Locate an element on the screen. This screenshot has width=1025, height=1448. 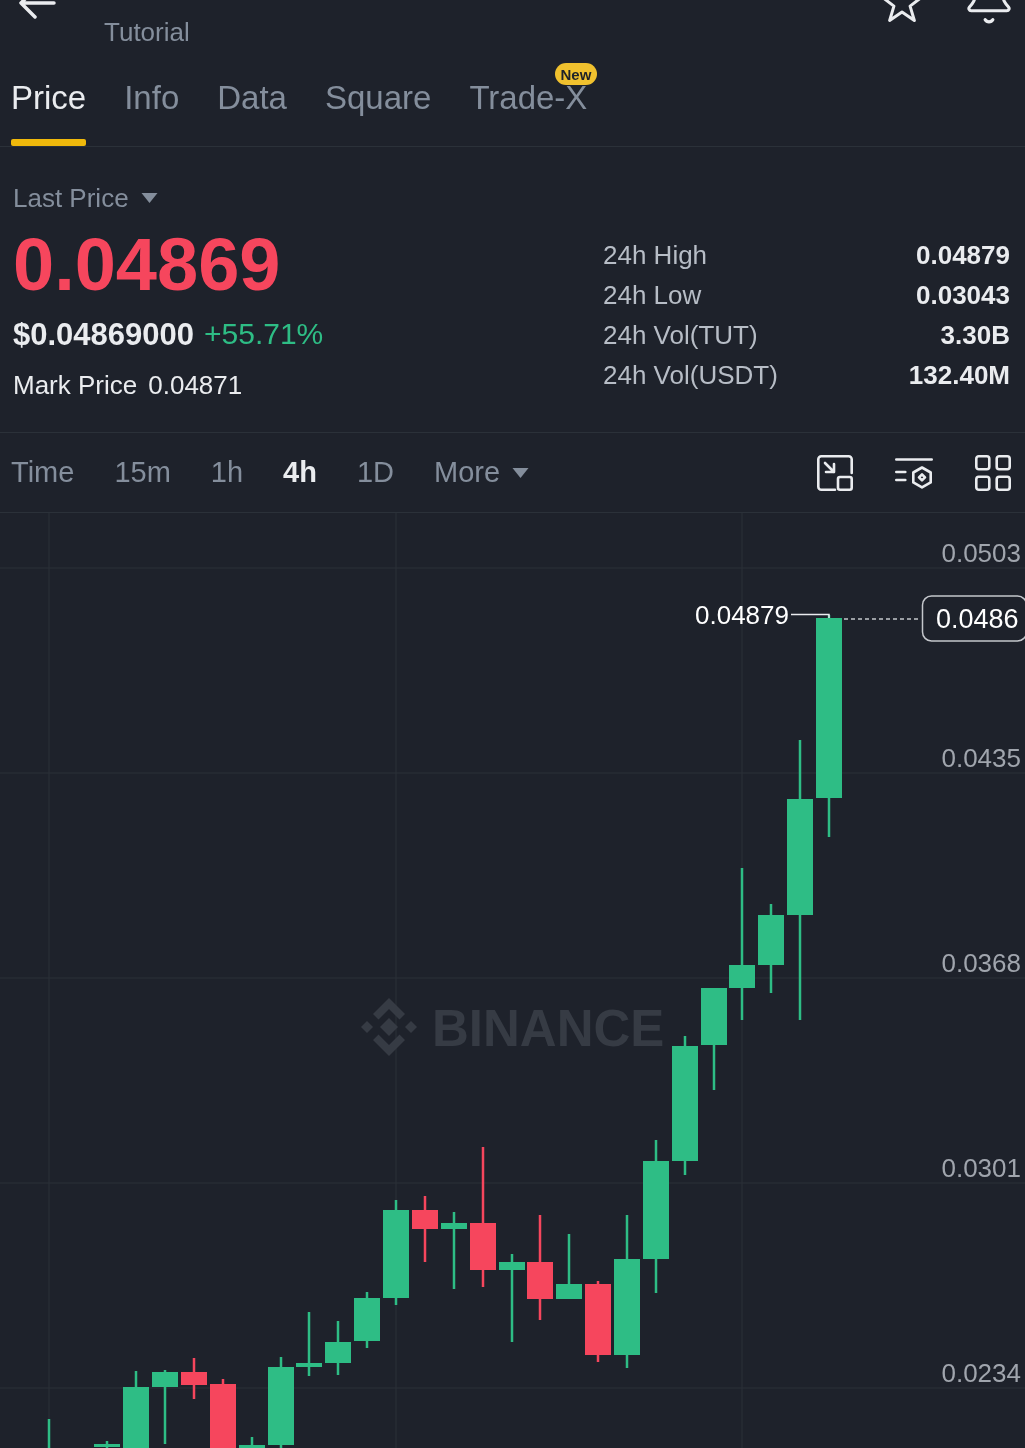
new-badge: New is located at coordinates (576, 74).